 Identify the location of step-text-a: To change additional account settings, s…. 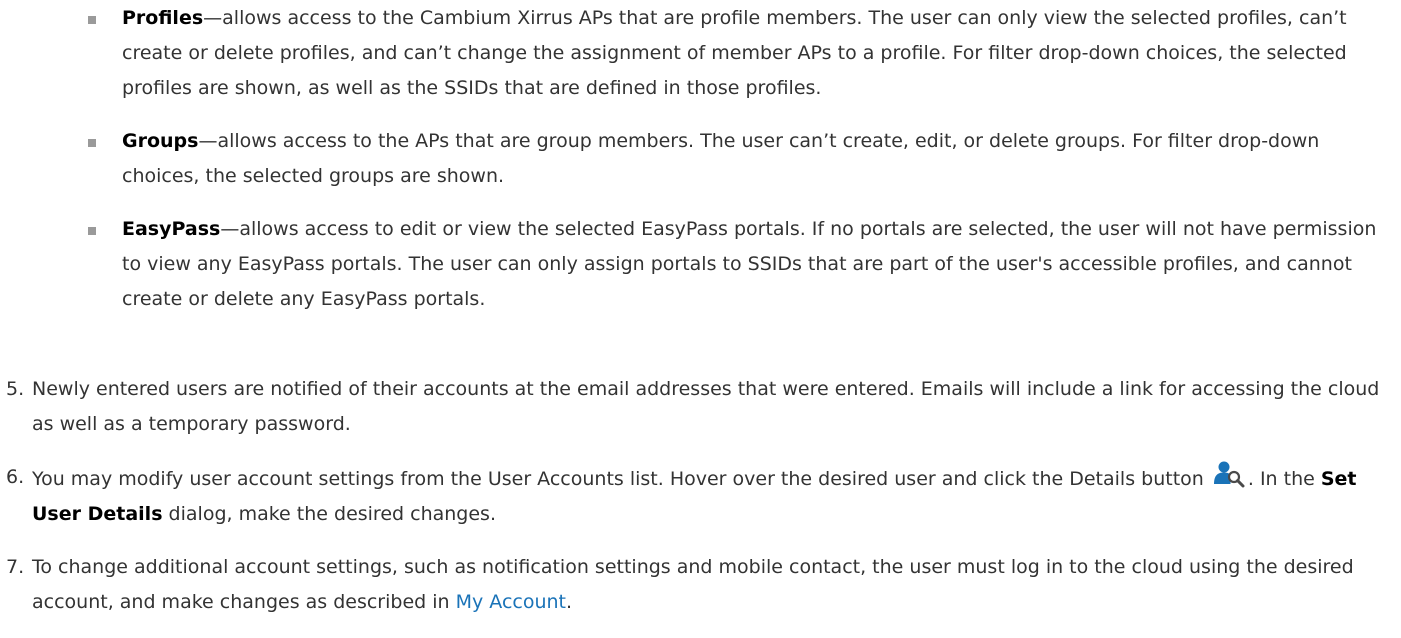
(693, 584).